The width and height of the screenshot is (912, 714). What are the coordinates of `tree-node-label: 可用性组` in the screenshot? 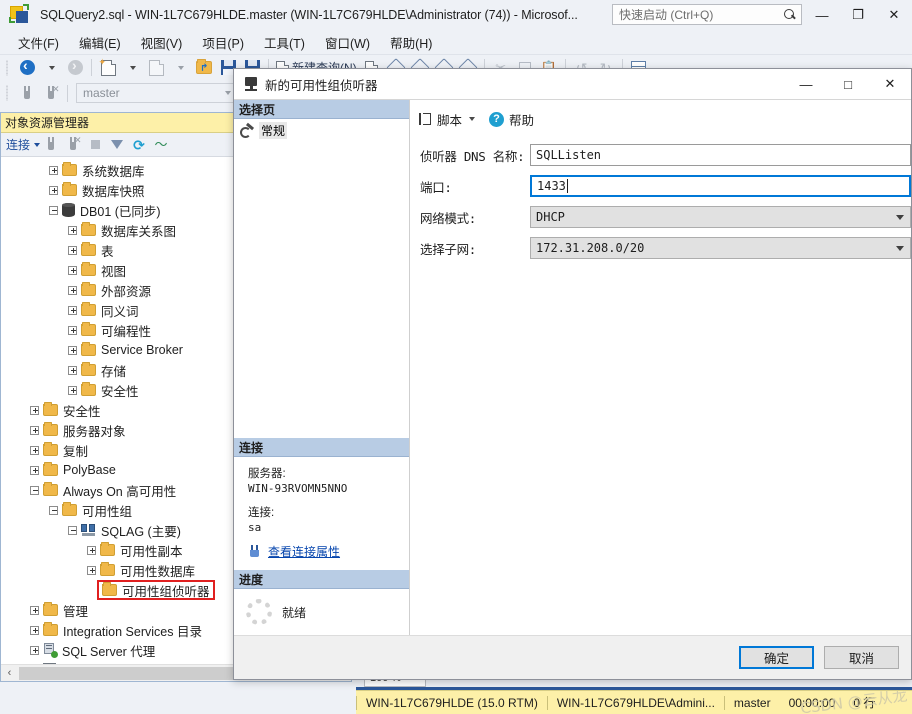 It's located at (107, 511).